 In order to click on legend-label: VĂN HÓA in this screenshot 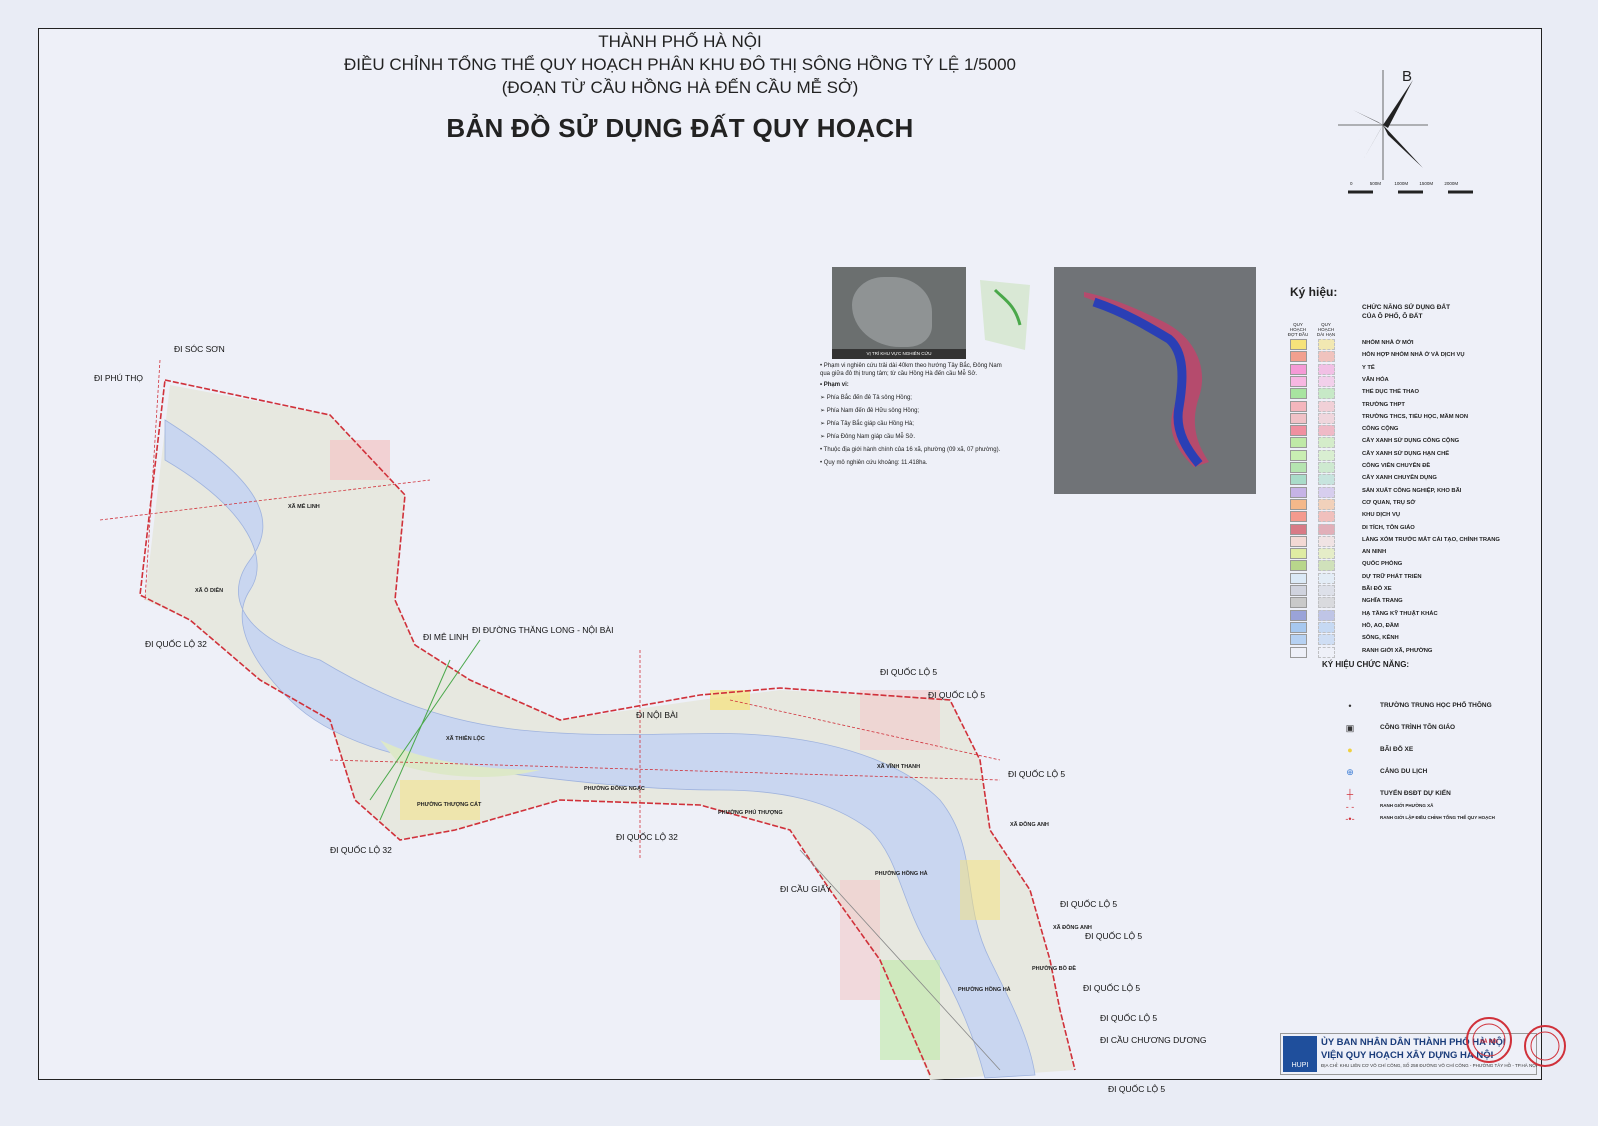, I will do `click(1375, 379)`.